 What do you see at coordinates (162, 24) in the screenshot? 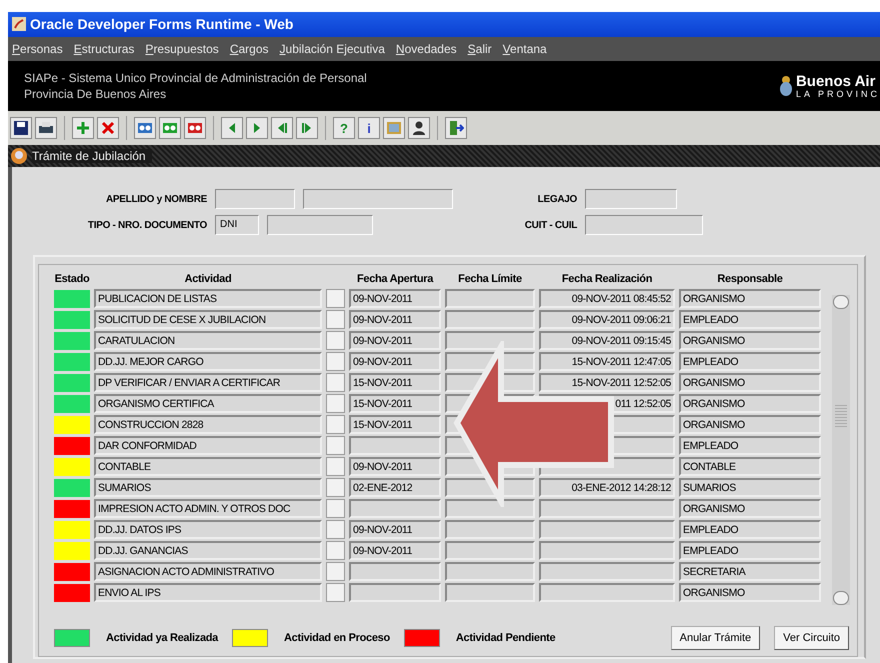
I see `window-title: Oracle Developer Forms Runtime - Web` at bounding box center [162, 24].